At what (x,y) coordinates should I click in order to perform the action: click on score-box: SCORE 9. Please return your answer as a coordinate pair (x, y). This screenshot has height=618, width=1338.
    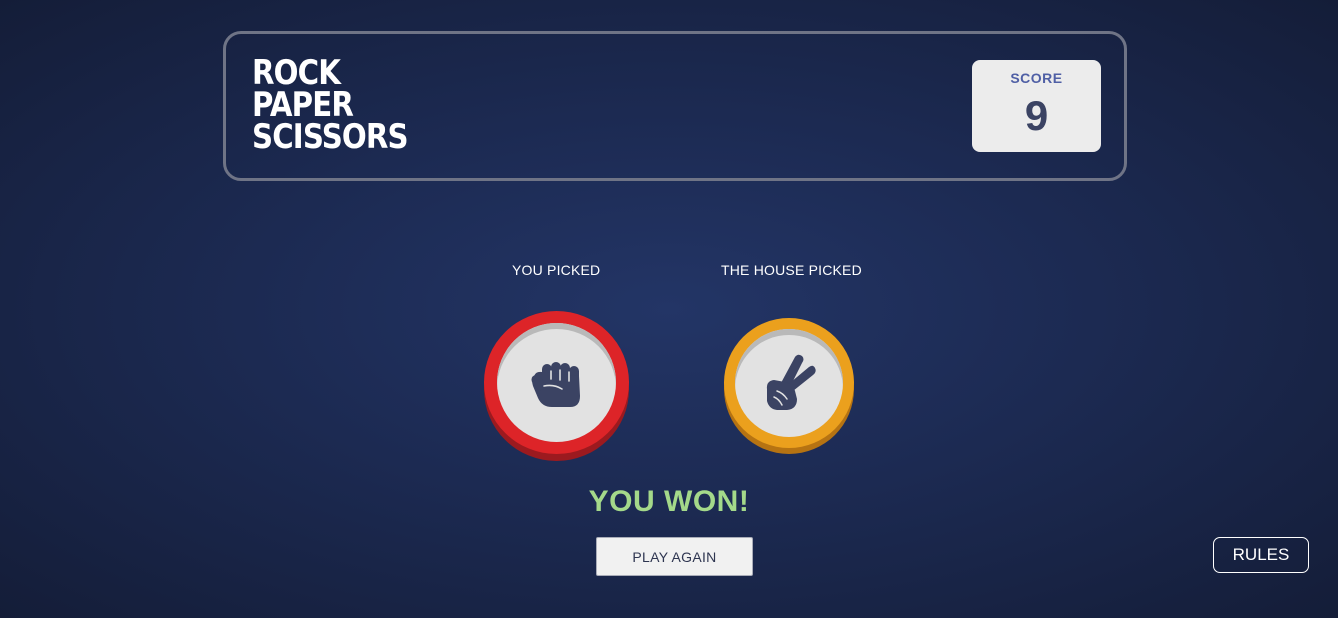
    Looking at the image, I should click on (1036, 106).